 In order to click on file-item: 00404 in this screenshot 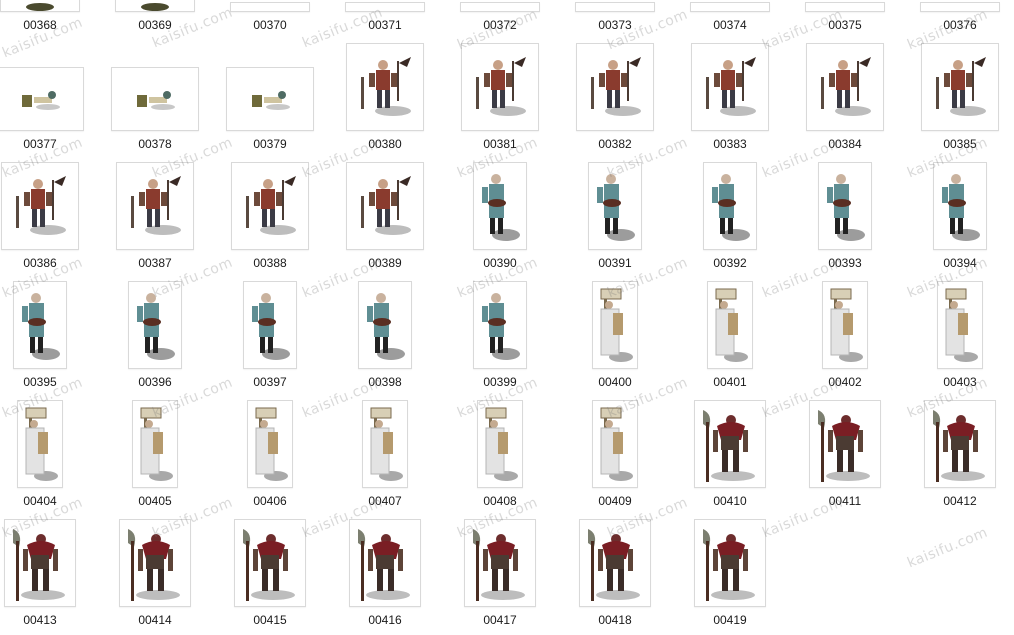, I will do `click(48, 445)`.